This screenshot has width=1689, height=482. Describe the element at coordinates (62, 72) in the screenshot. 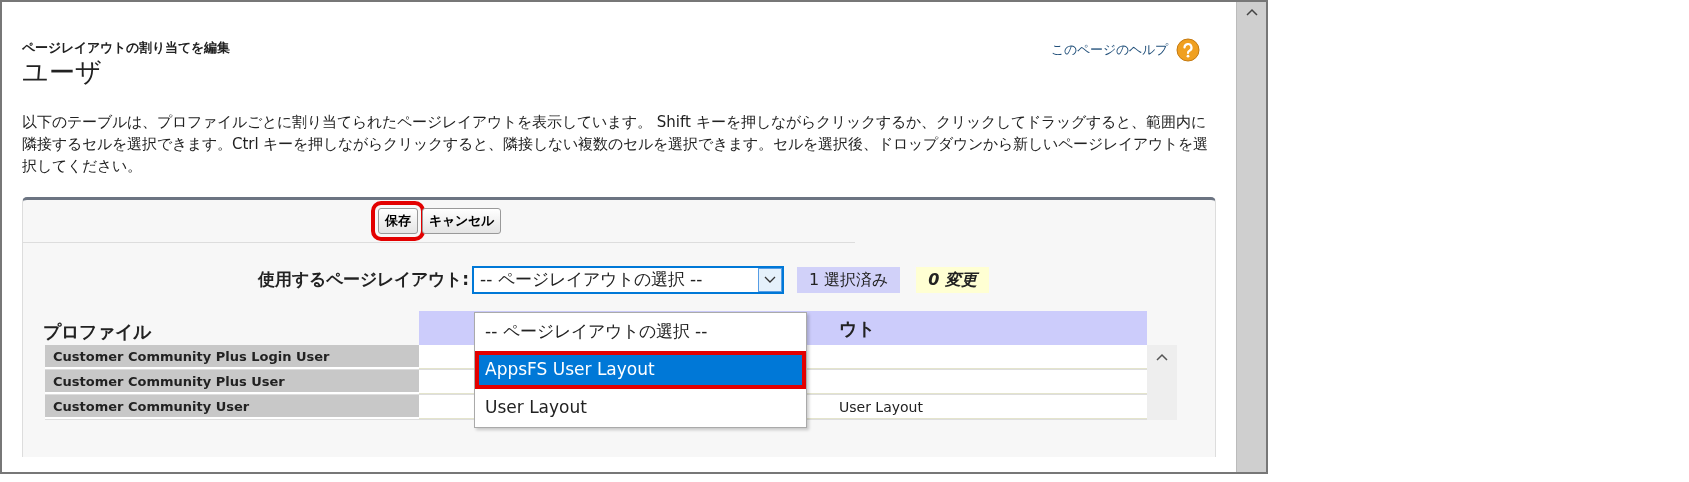

I see `page-title: ユーザ` at that location.